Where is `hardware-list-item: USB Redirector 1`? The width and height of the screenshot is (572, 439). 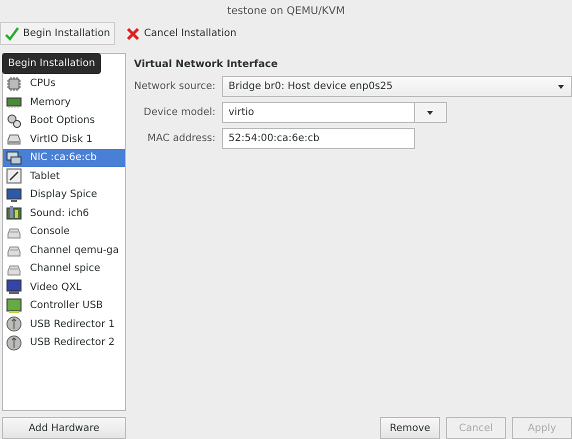
hardware-list-item: USB Redirector 1 is located at coordinates (64, 324).